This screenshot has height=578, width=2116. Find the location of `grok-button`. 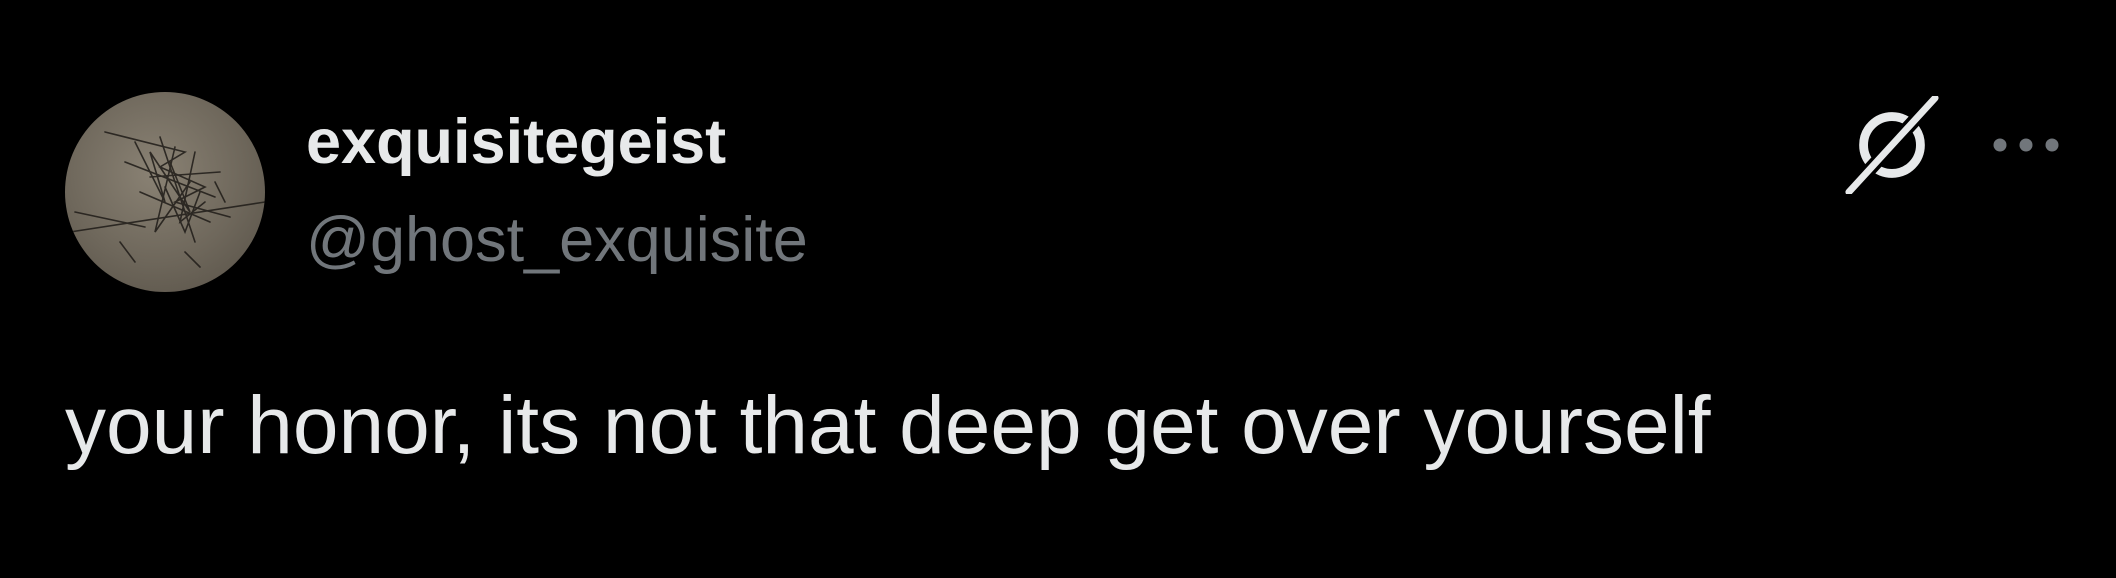

grok-button is located at coordinates (1892, 145).